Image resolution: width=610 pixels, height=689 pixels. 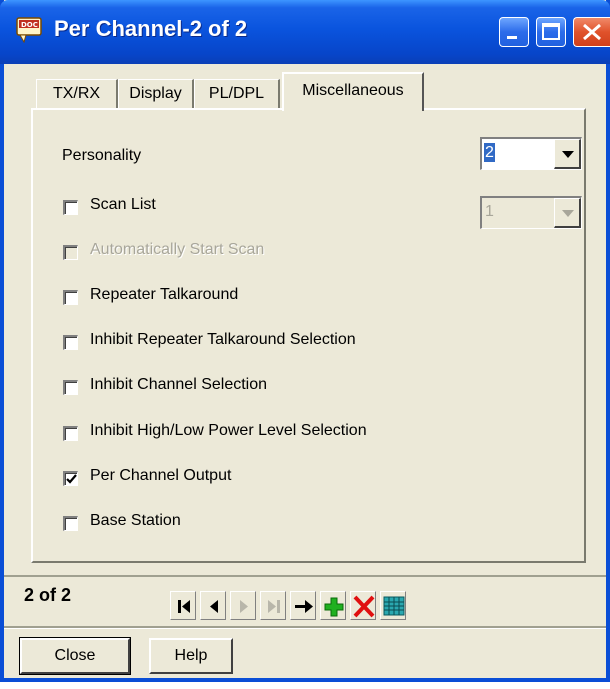 I want to click on tab-txrx: TX/RX, so click(x=77, y=94).